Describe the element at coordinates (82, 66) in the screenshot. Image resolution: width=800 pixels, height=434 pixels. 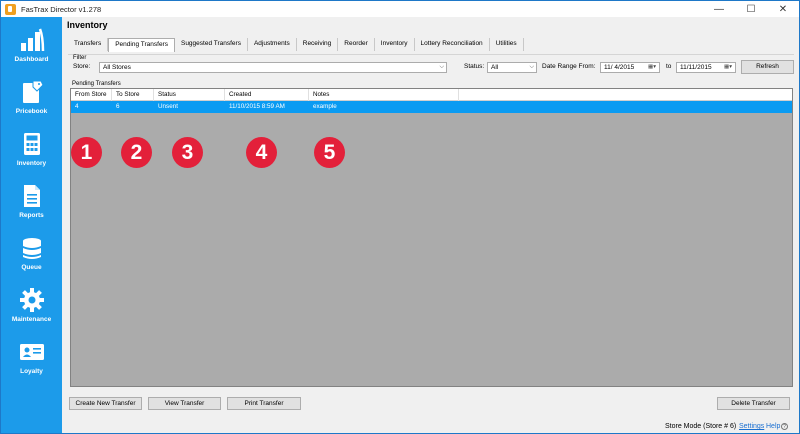
I see `store-label: Store:` at that location.